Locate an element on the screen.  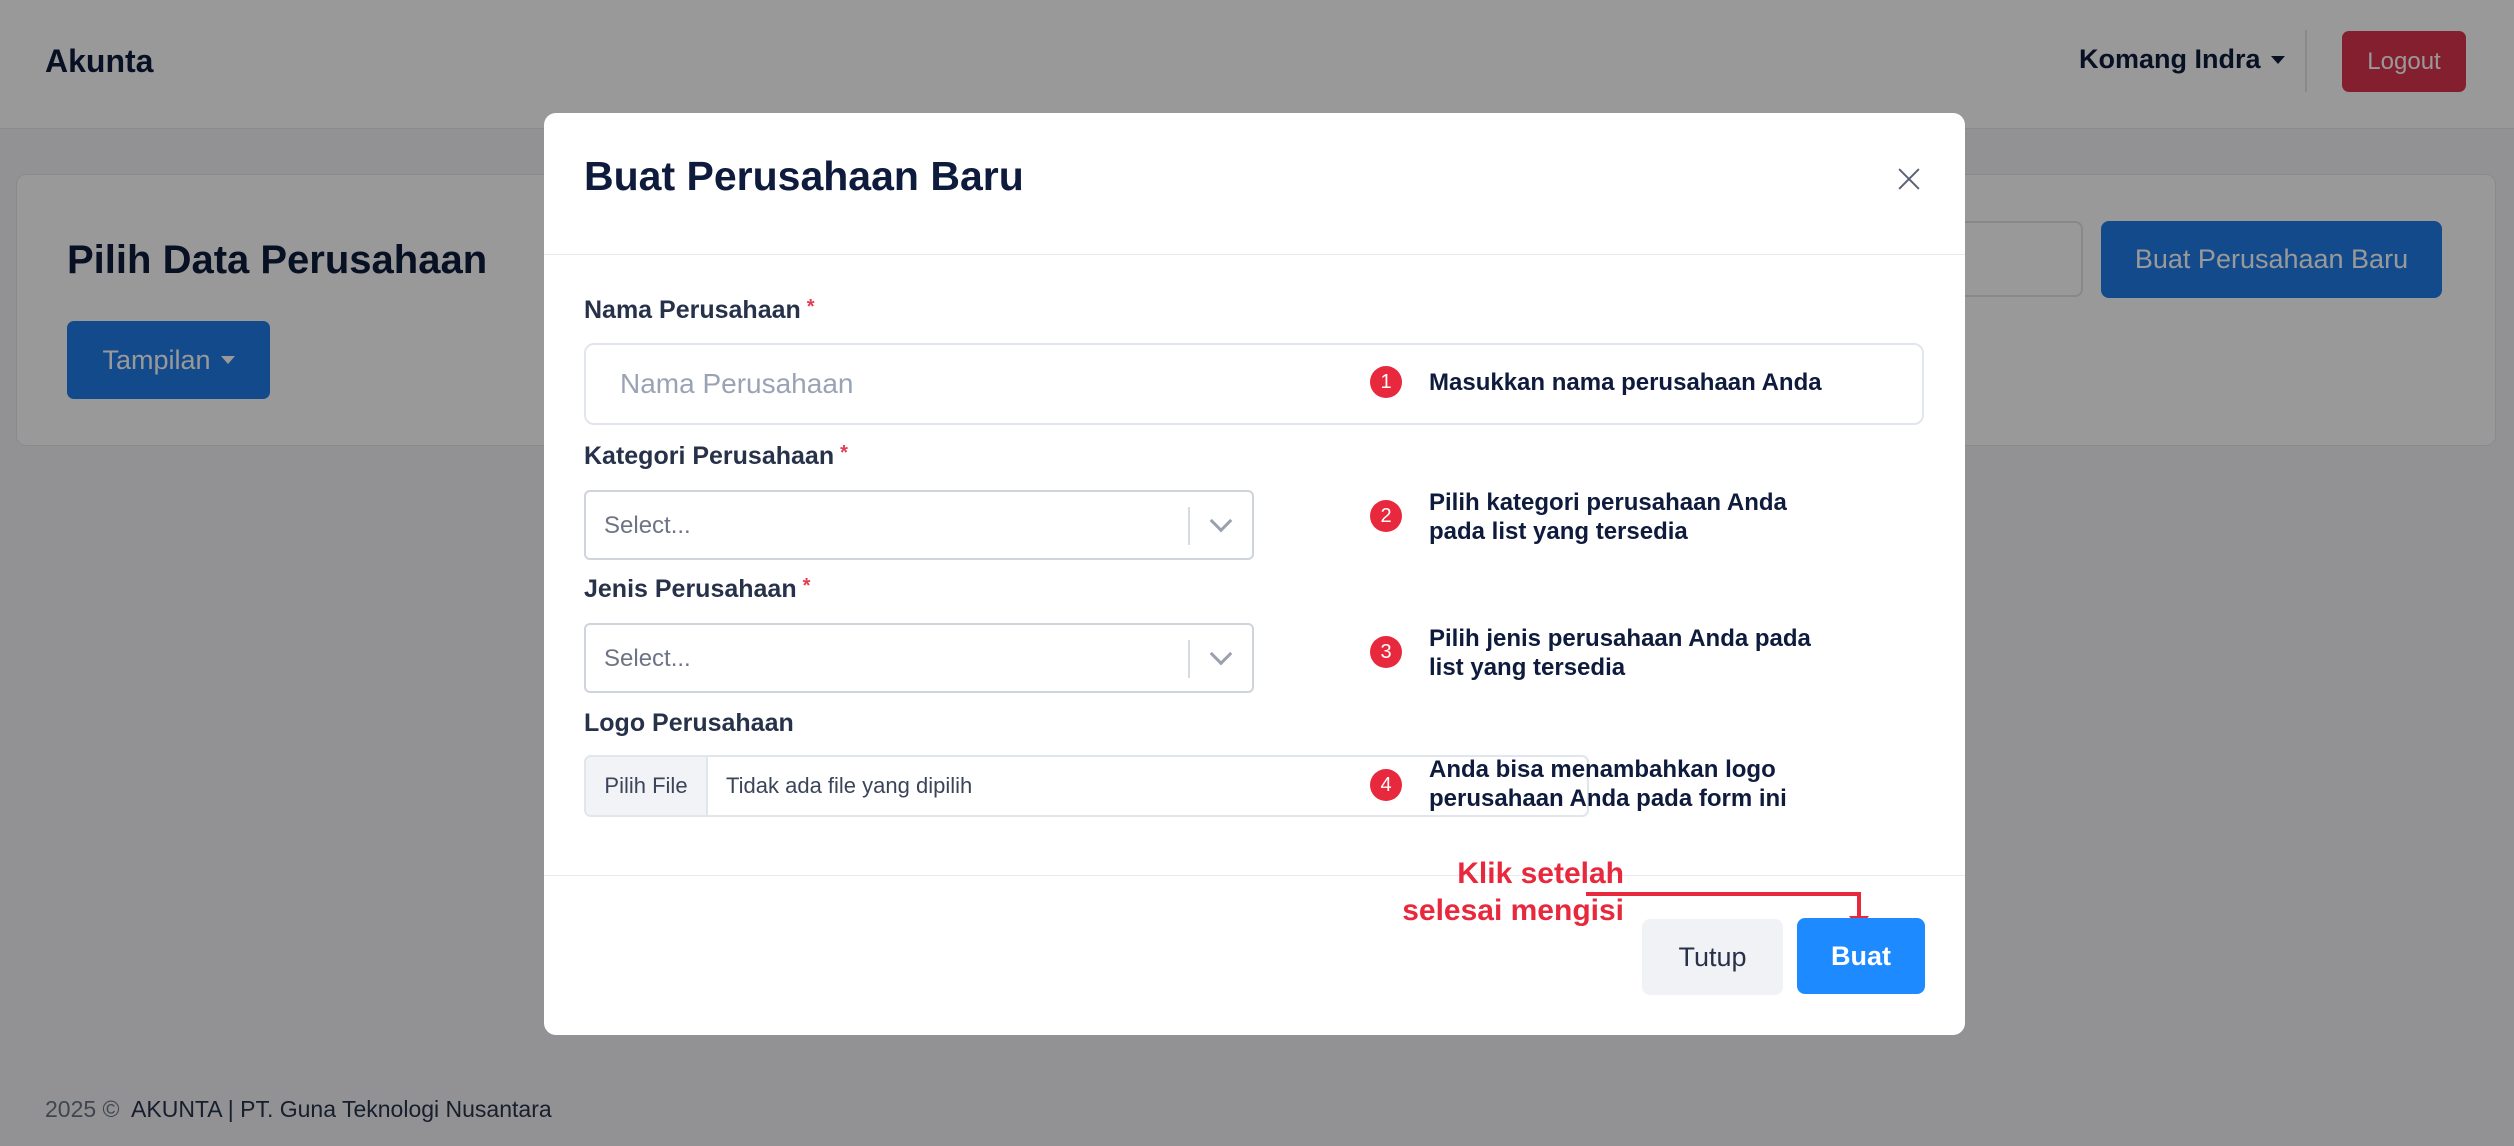
hint-arrow-vertical is located at coordinates (1859, 905).